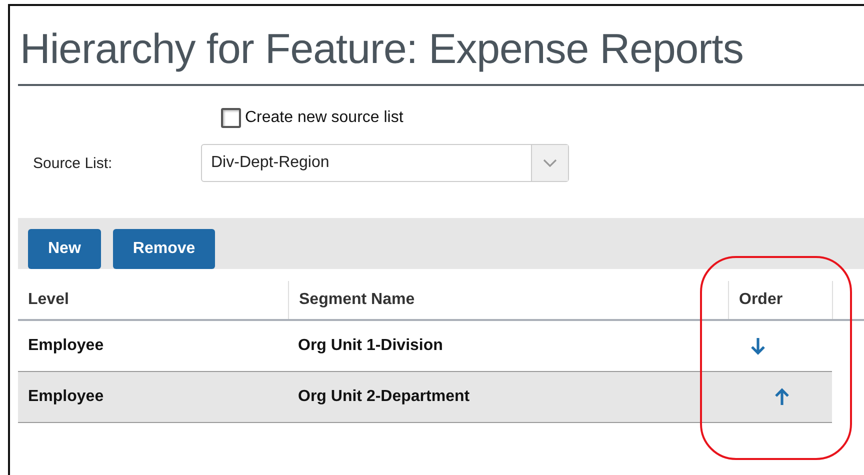  What do you see at coordinates (73, 163) in the screenshot?
I see `field-label: Source List:` at bounding box center [73, 163].